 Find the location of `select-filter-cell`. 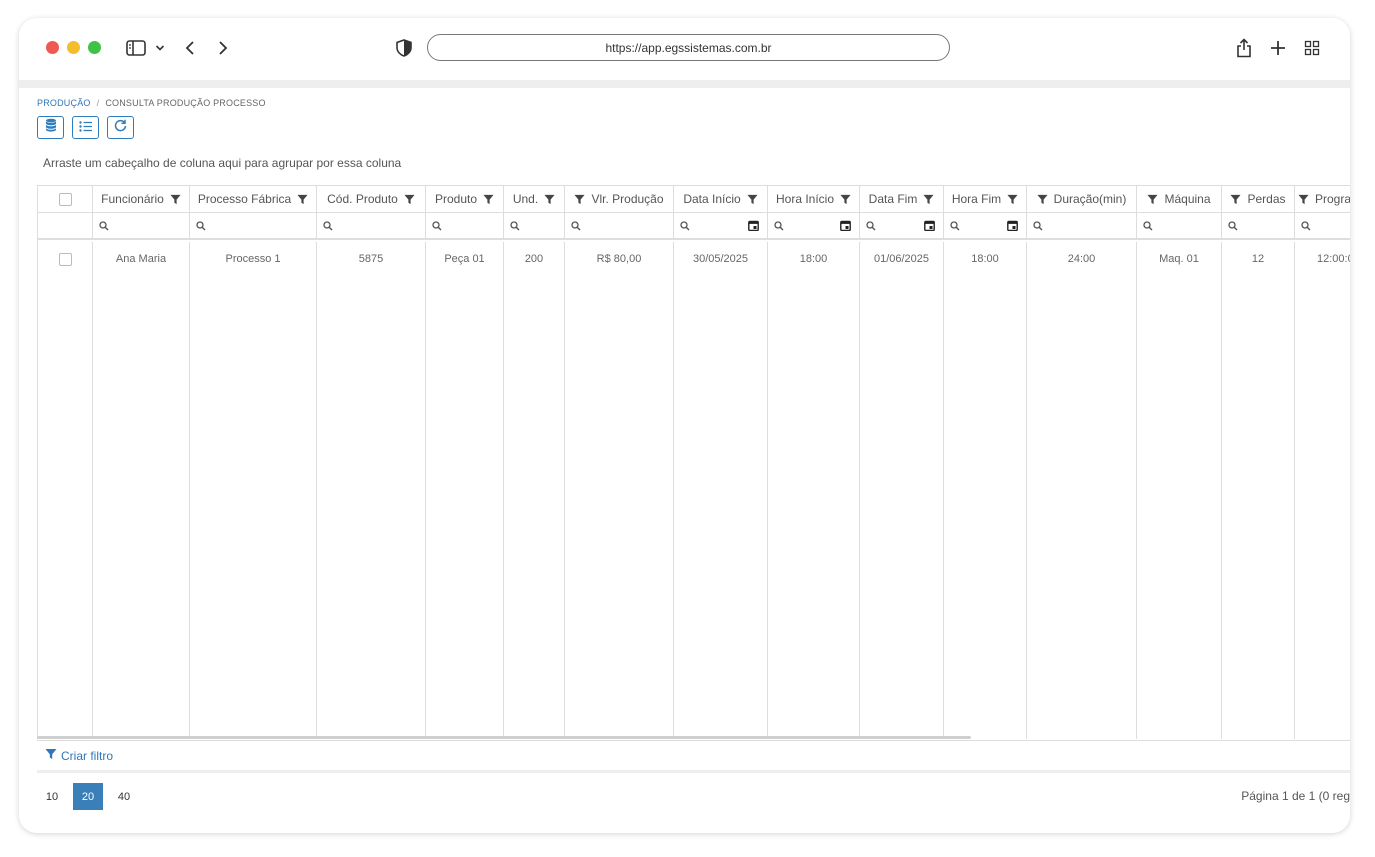

select-filter-cell is located at coordinates (65, 225).